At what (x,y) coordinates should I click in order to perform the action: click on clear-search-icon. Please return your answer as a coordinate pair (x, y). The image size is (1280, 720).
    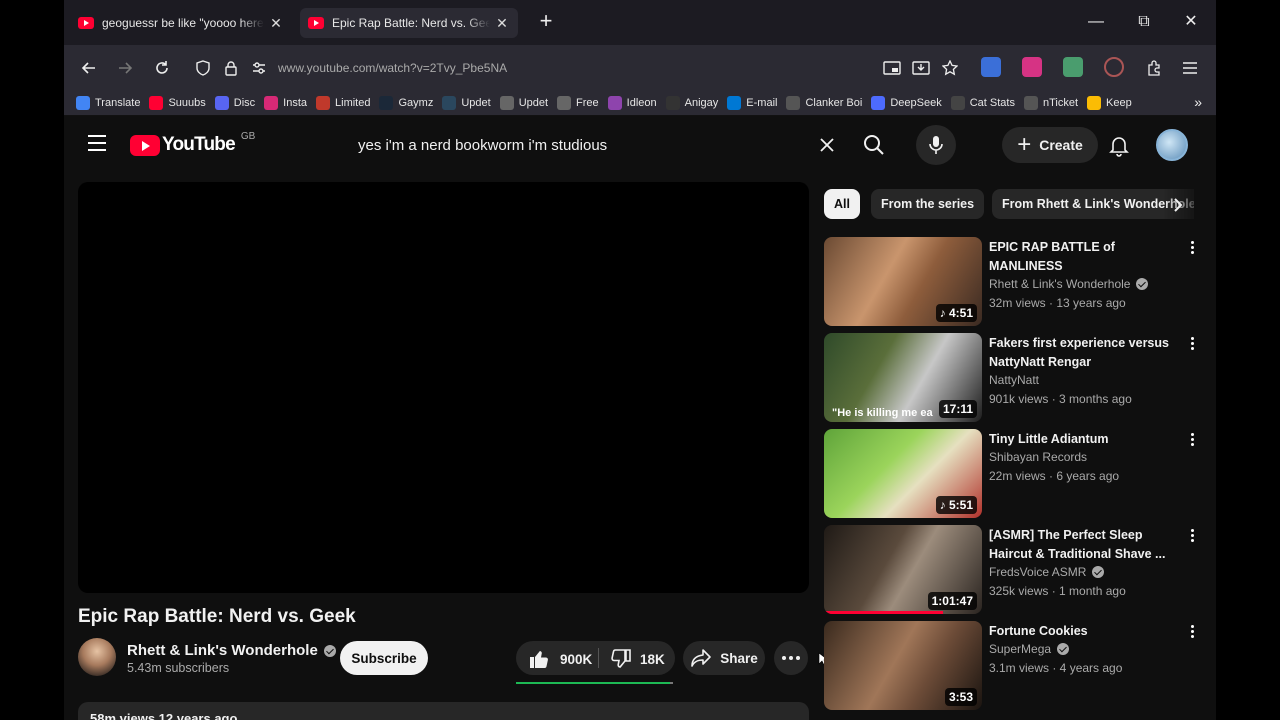
    Looking at the image, I should click on (827, 145).